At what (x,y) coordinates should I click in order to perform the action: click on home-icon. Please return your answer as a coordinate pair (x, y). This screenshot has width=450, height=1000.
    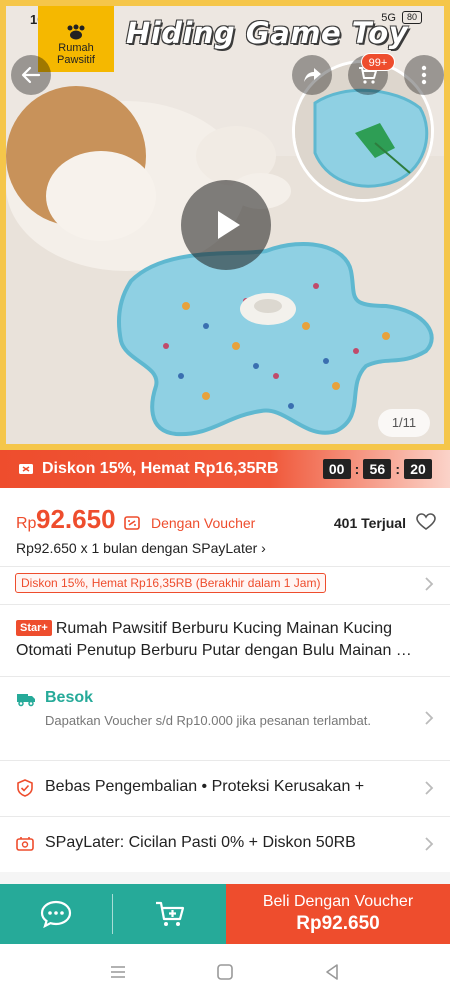
    Looking at the image, I should click on (225, 972).